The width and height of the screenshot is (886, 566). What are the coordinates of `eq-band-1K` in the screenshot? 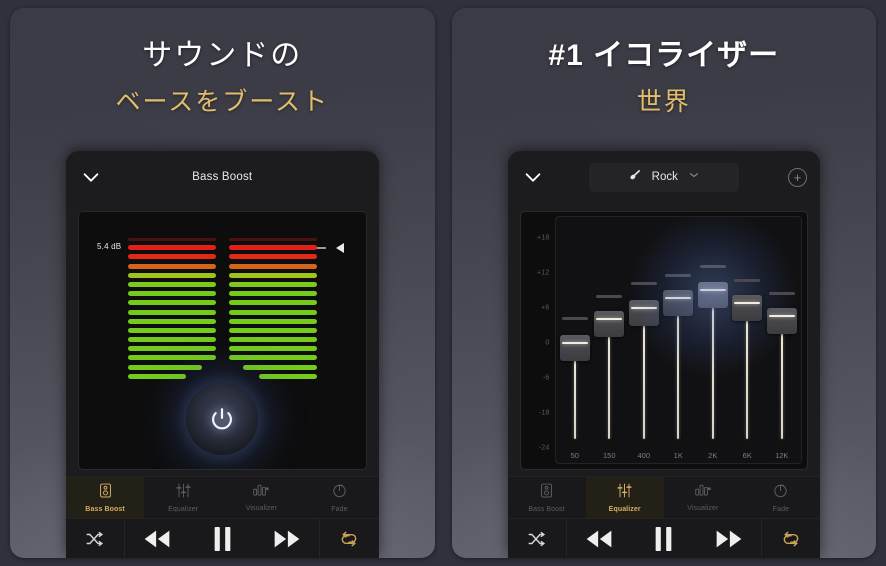 It's located at (678, 330).